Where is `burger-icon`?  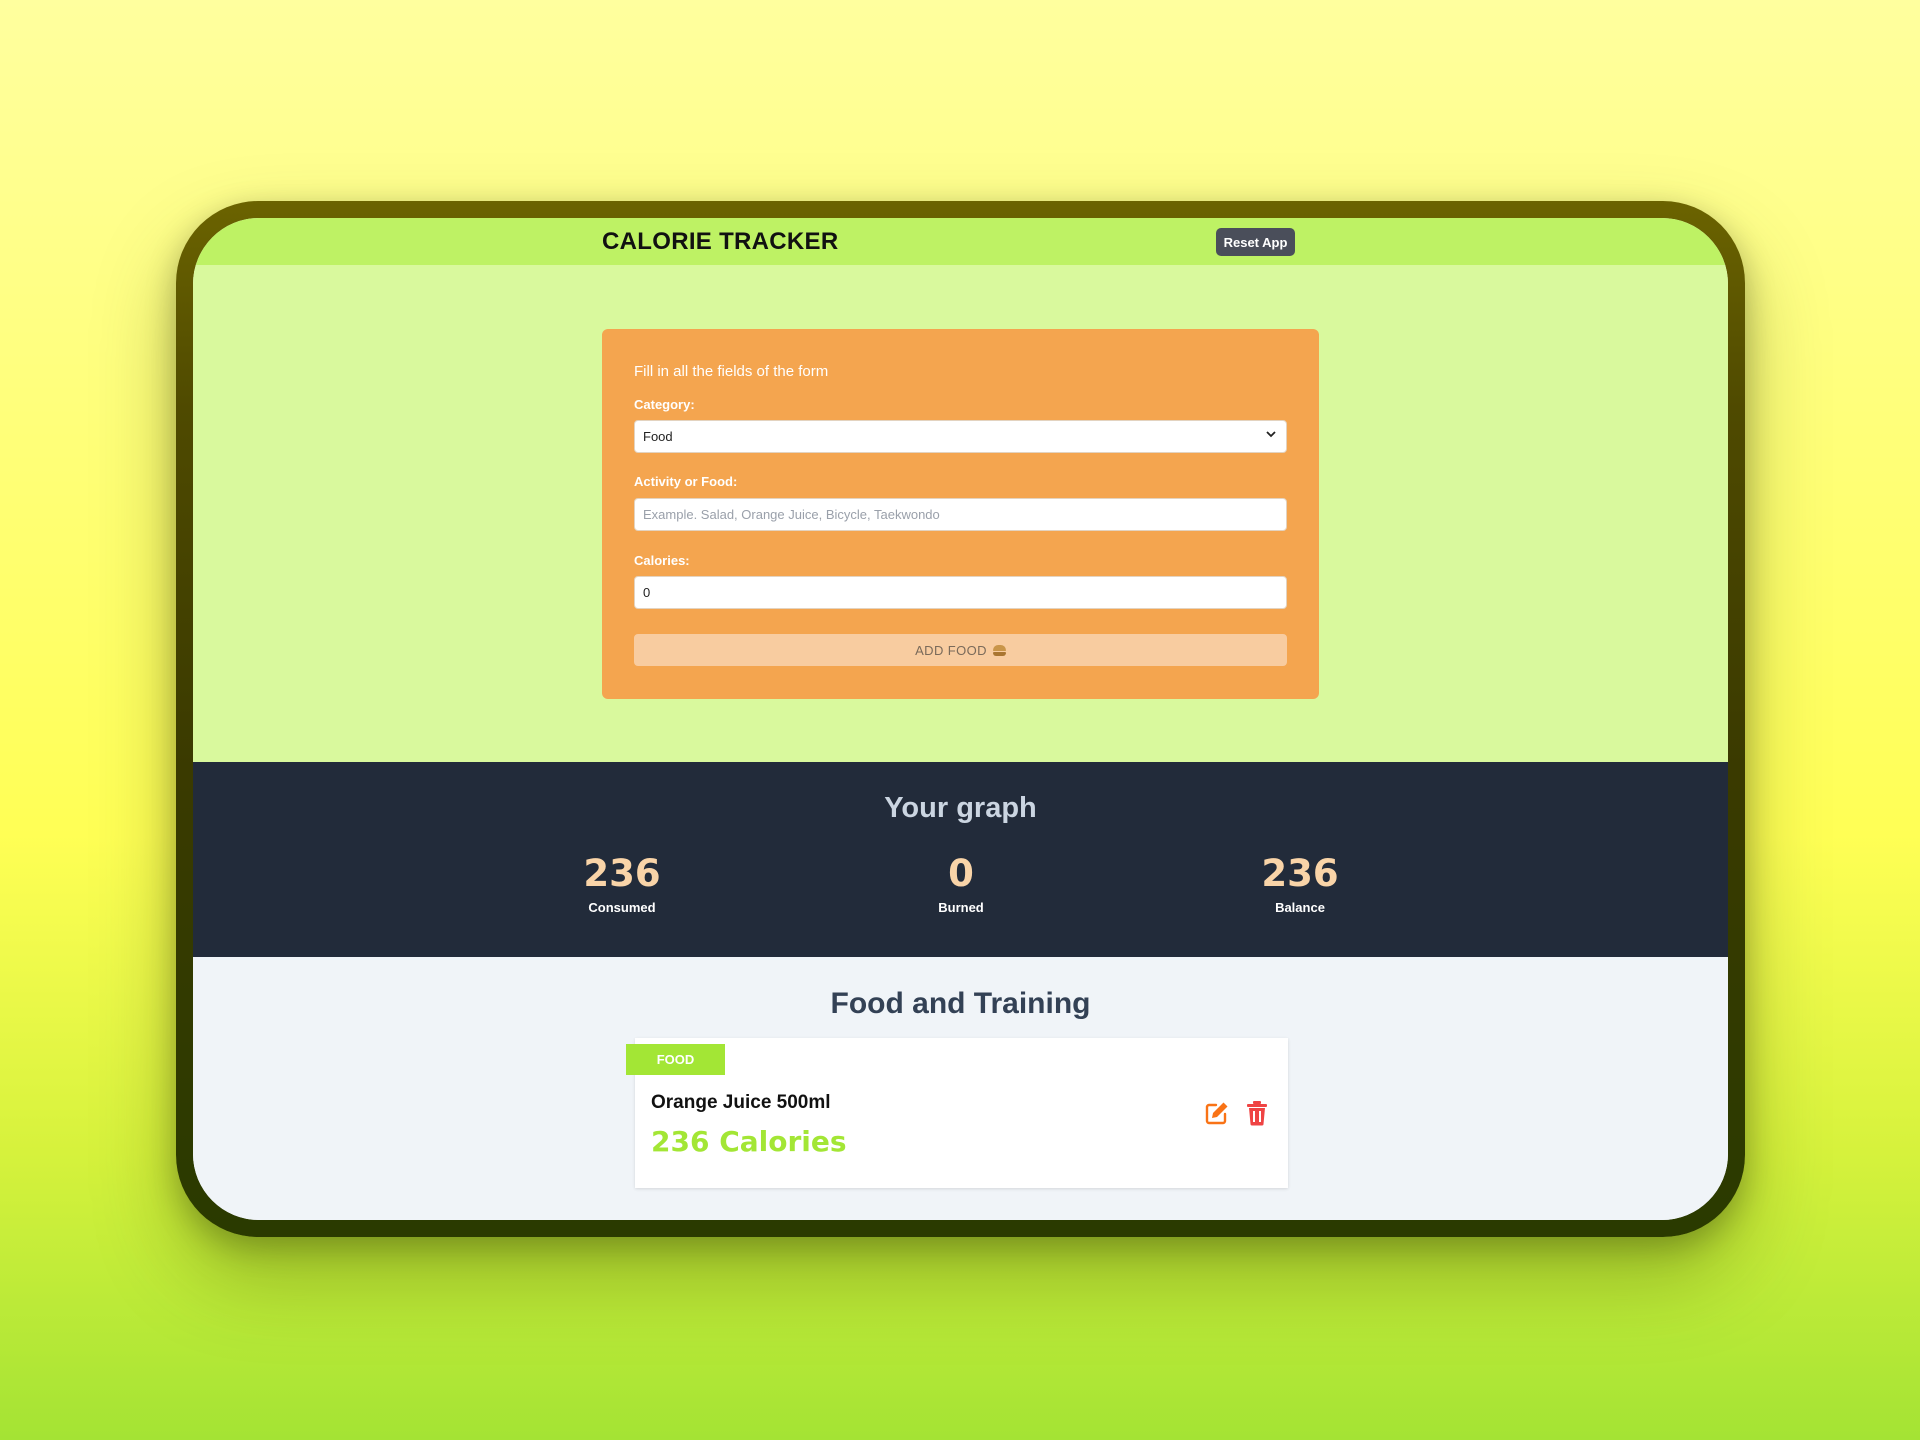 burger-icon is located at coordinates (999, 650).